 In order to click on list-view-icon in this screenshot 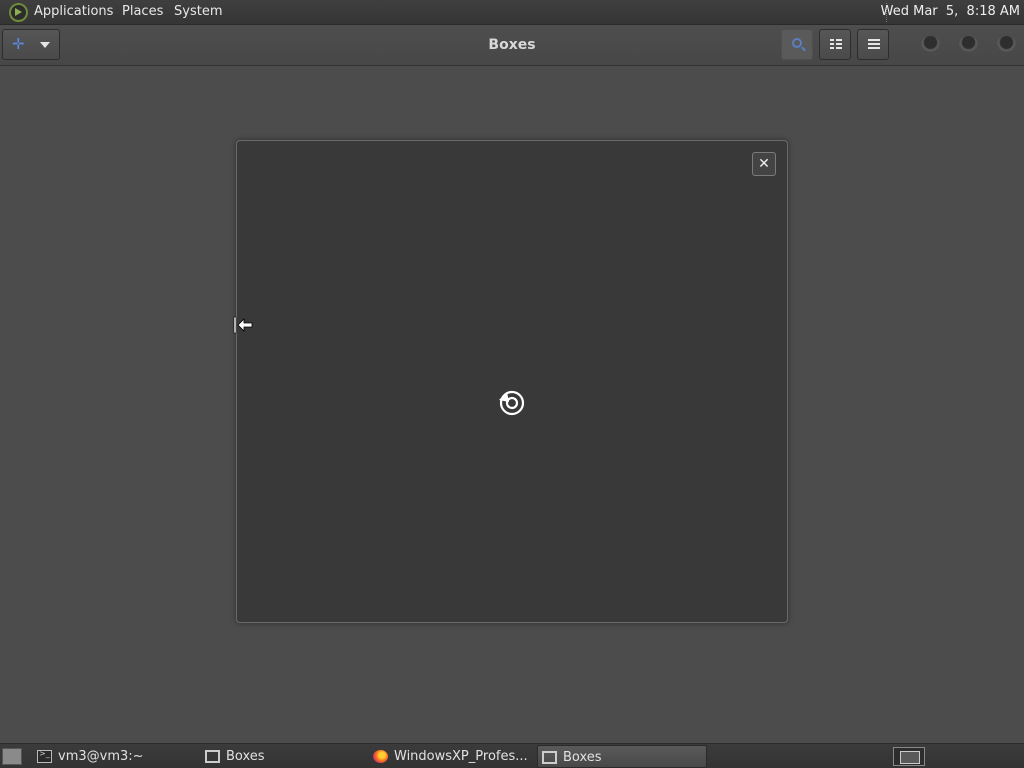, I will do `click(836, 45)`.